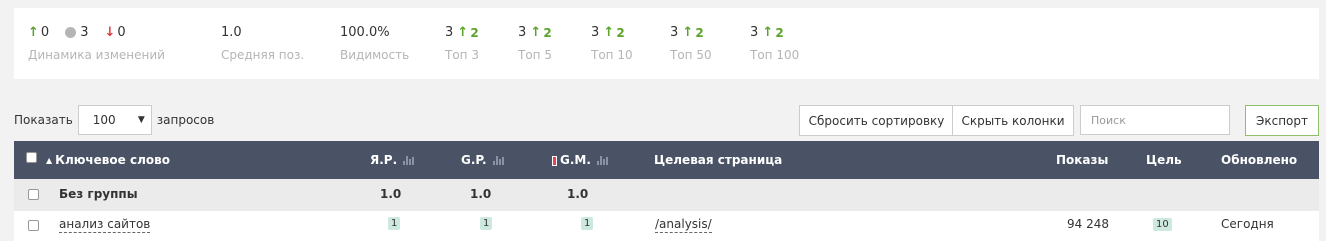 The width and height of the screenshot is (1326, 241). What do you see at coordinates (384, 160) in the screenshot?
I see `column-yr-label: Я.Р.` at bounding box center [384, 160].